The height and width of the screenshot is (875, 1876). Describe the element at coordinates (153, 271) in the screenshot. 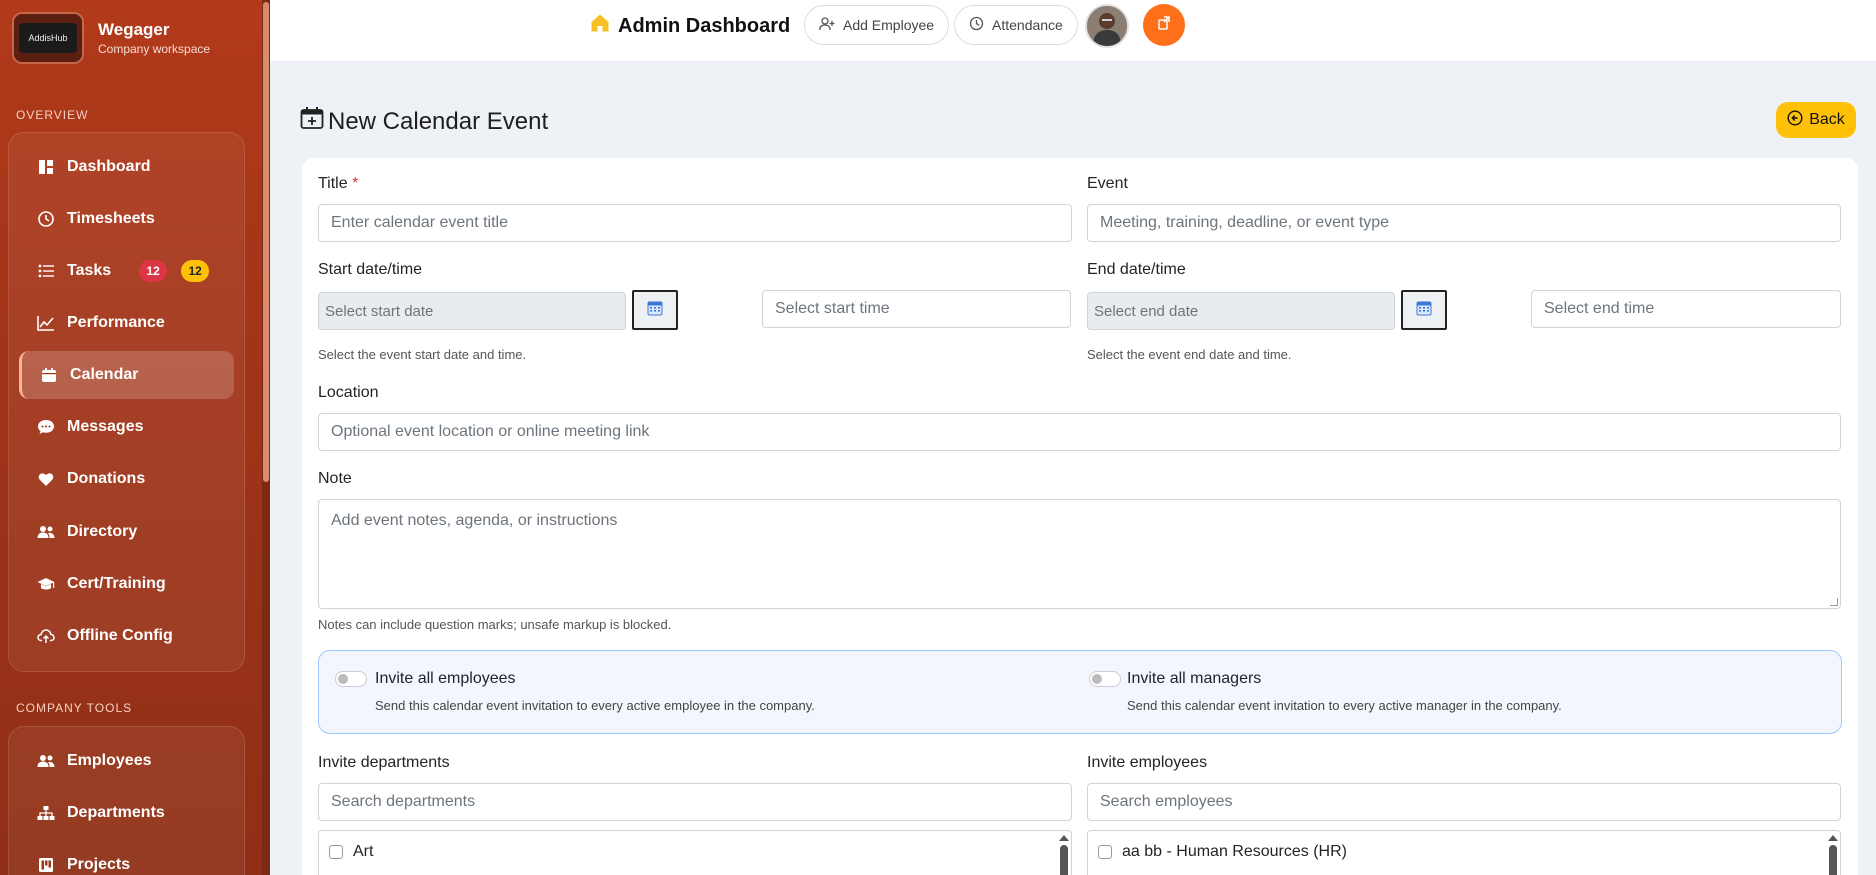

I see `tasks-badge-red: 12` at that location.